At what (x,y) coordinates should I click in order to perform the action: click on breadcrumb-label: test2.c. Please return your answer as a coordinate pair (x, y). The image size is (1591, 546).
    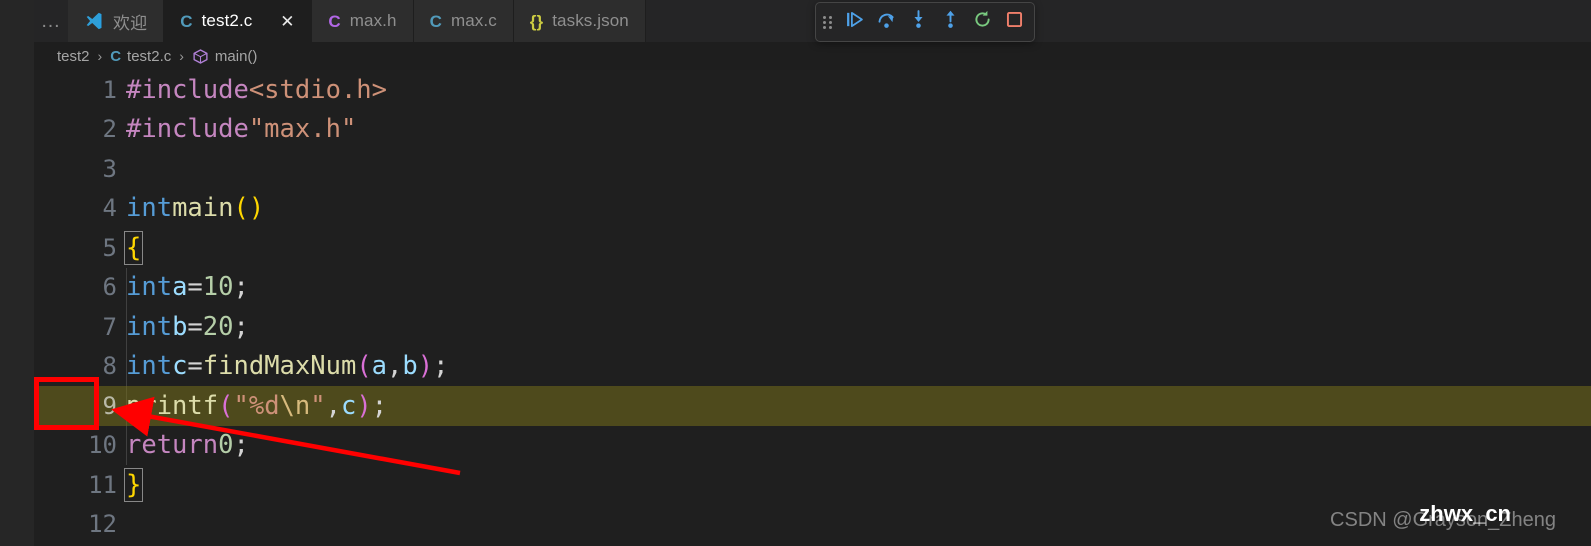
    Looking at the image, I should click on (149, 56).